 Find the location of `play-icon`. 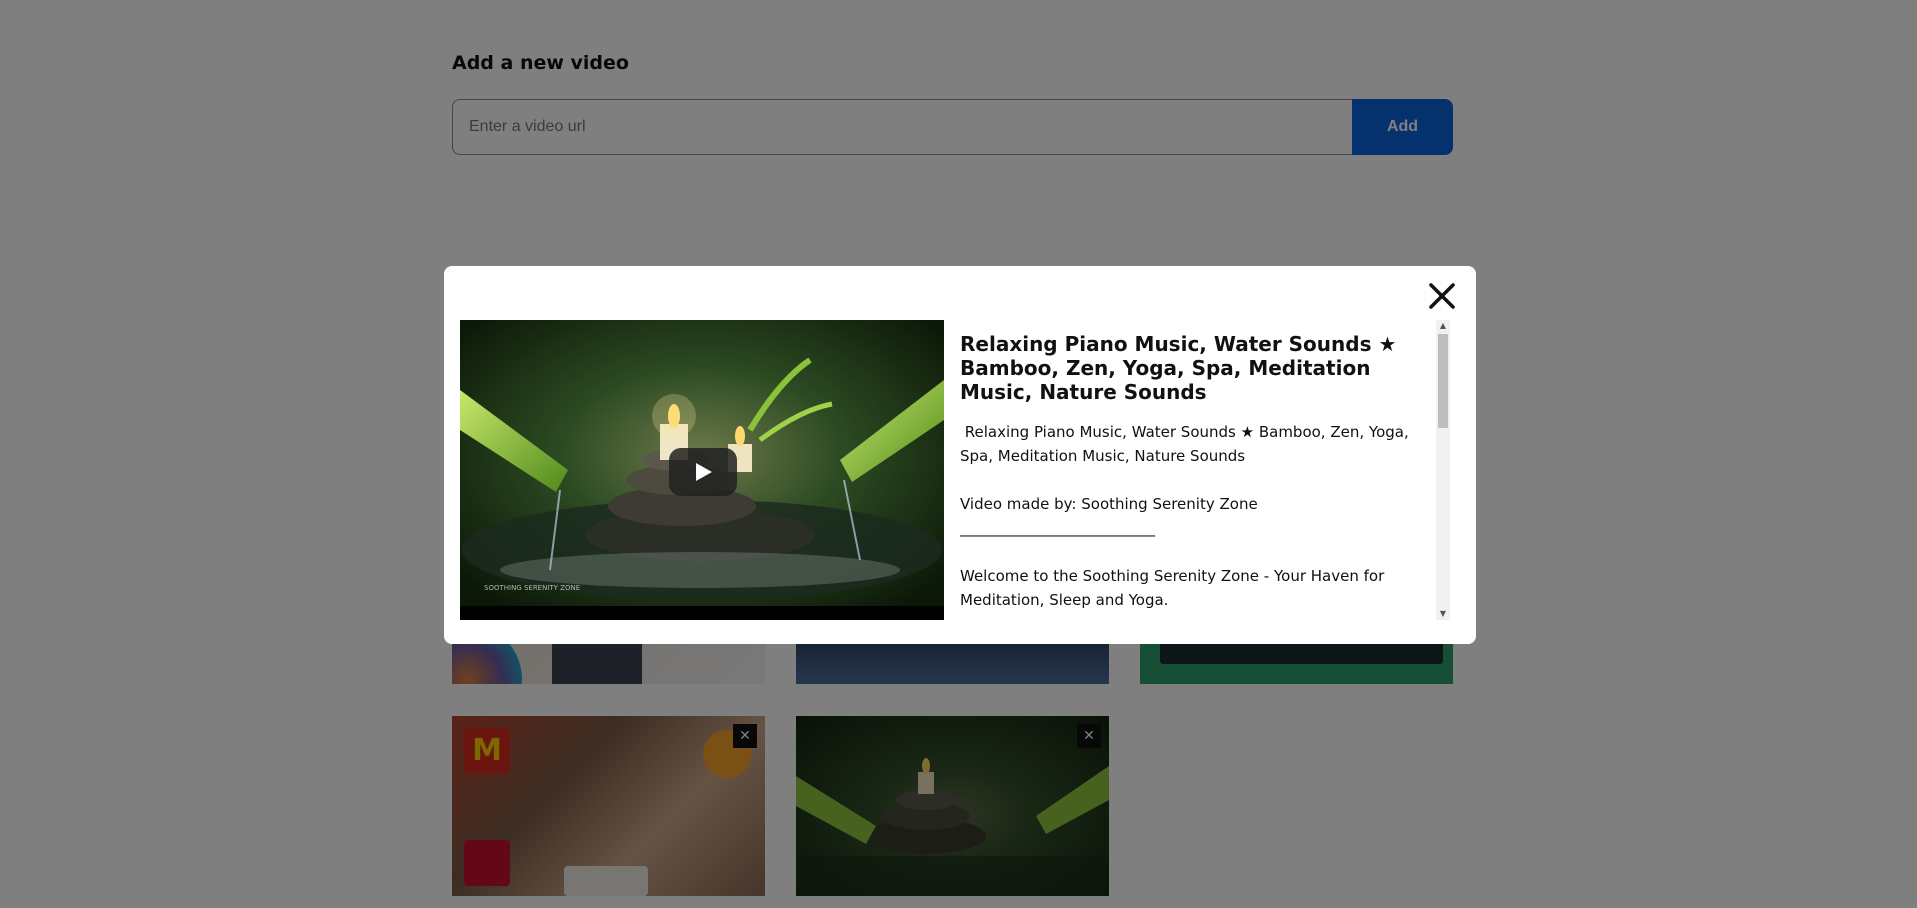

play-icon is located at coordinates (704, 472).